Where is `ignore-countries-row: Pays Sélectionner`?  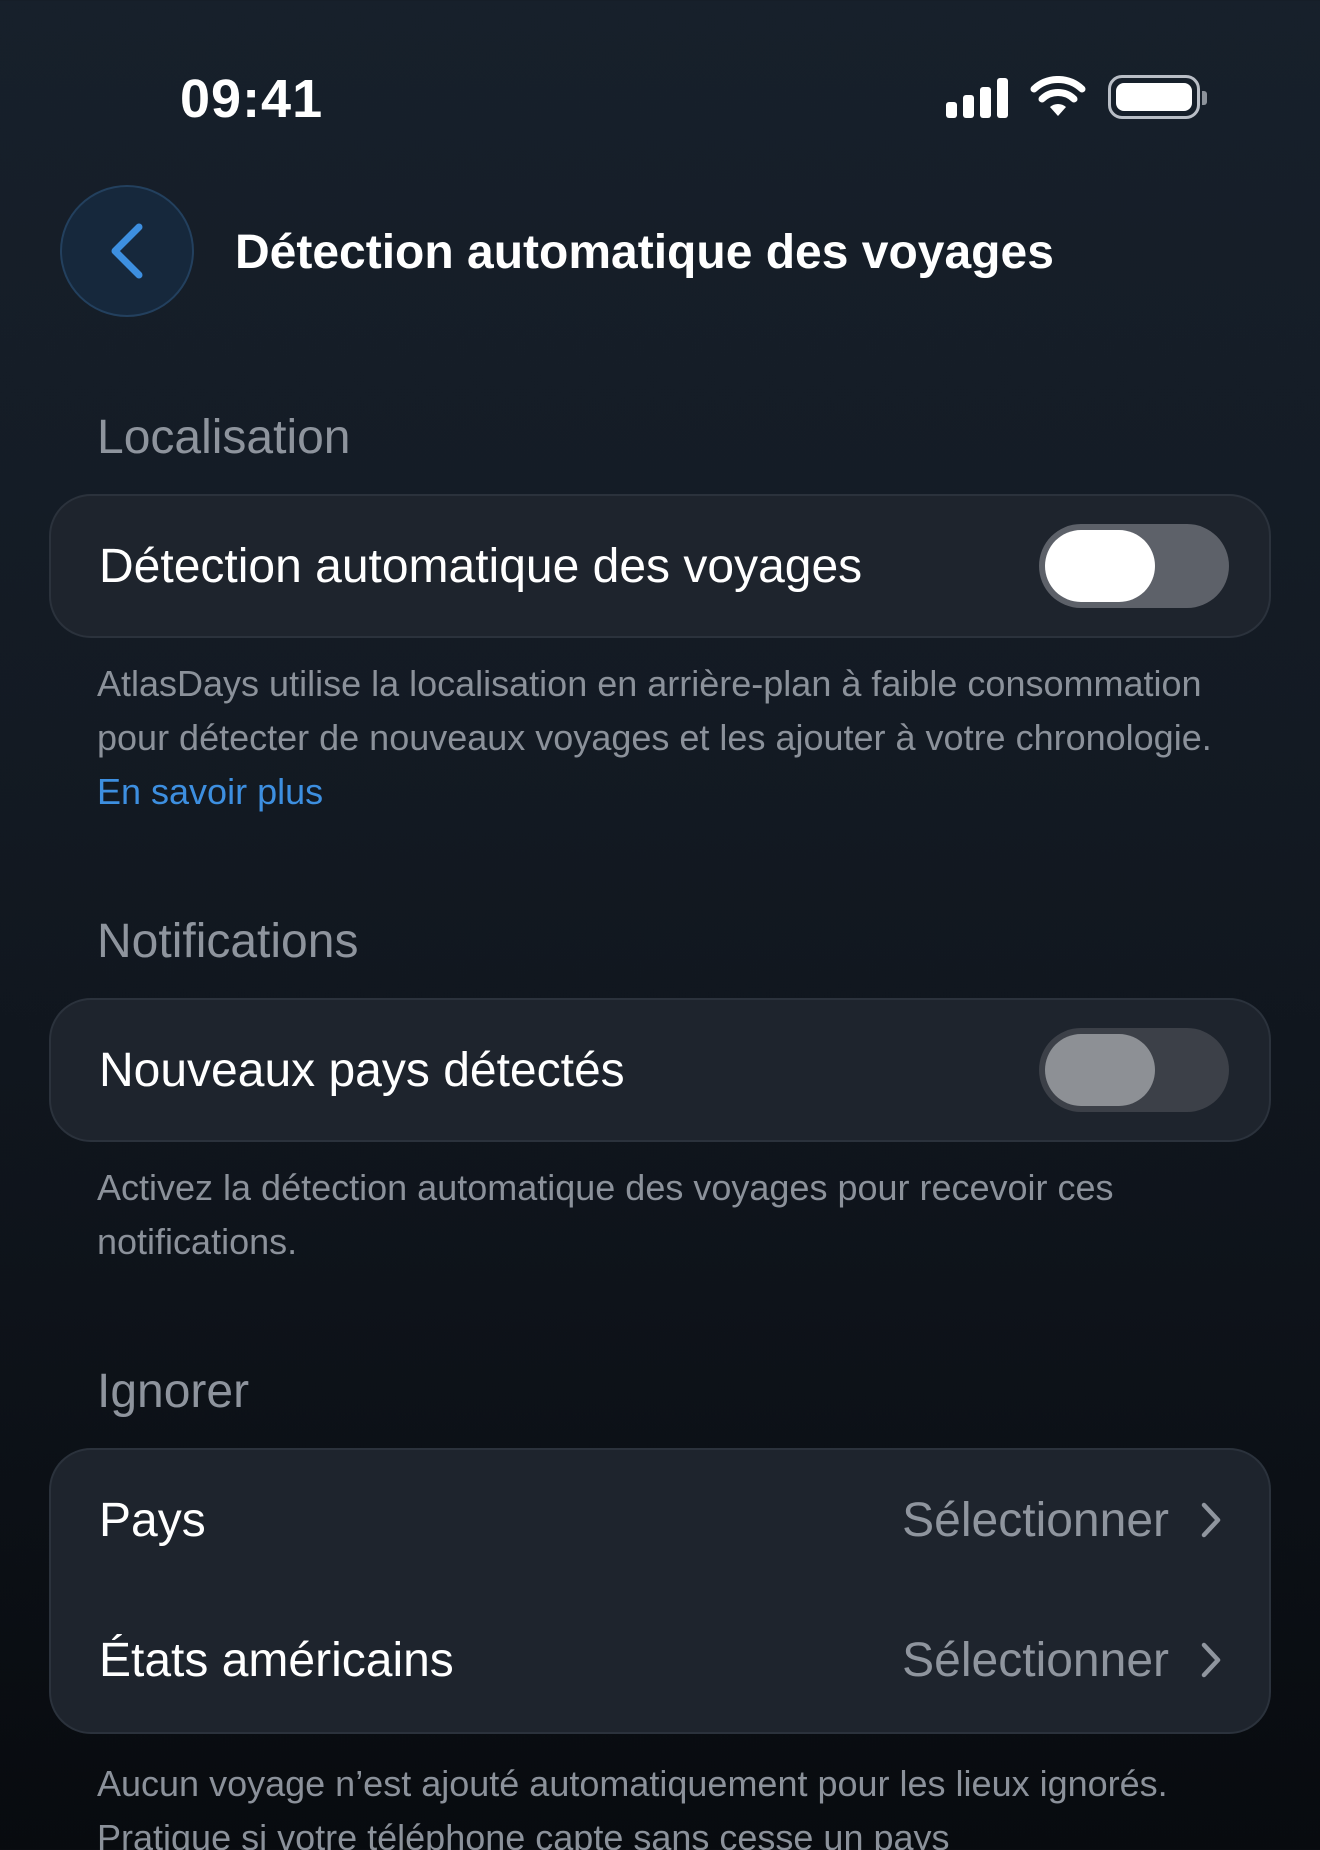
ignore-countries-row: Pays Sélectionner is located at coordinates (660, 1520).